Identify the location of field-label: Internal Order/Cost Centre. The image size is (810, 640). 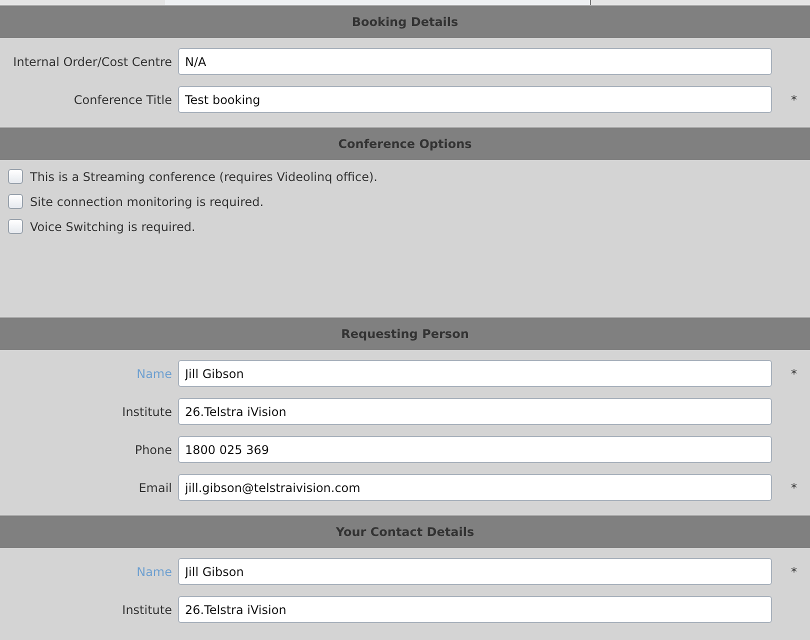
(92, 61).